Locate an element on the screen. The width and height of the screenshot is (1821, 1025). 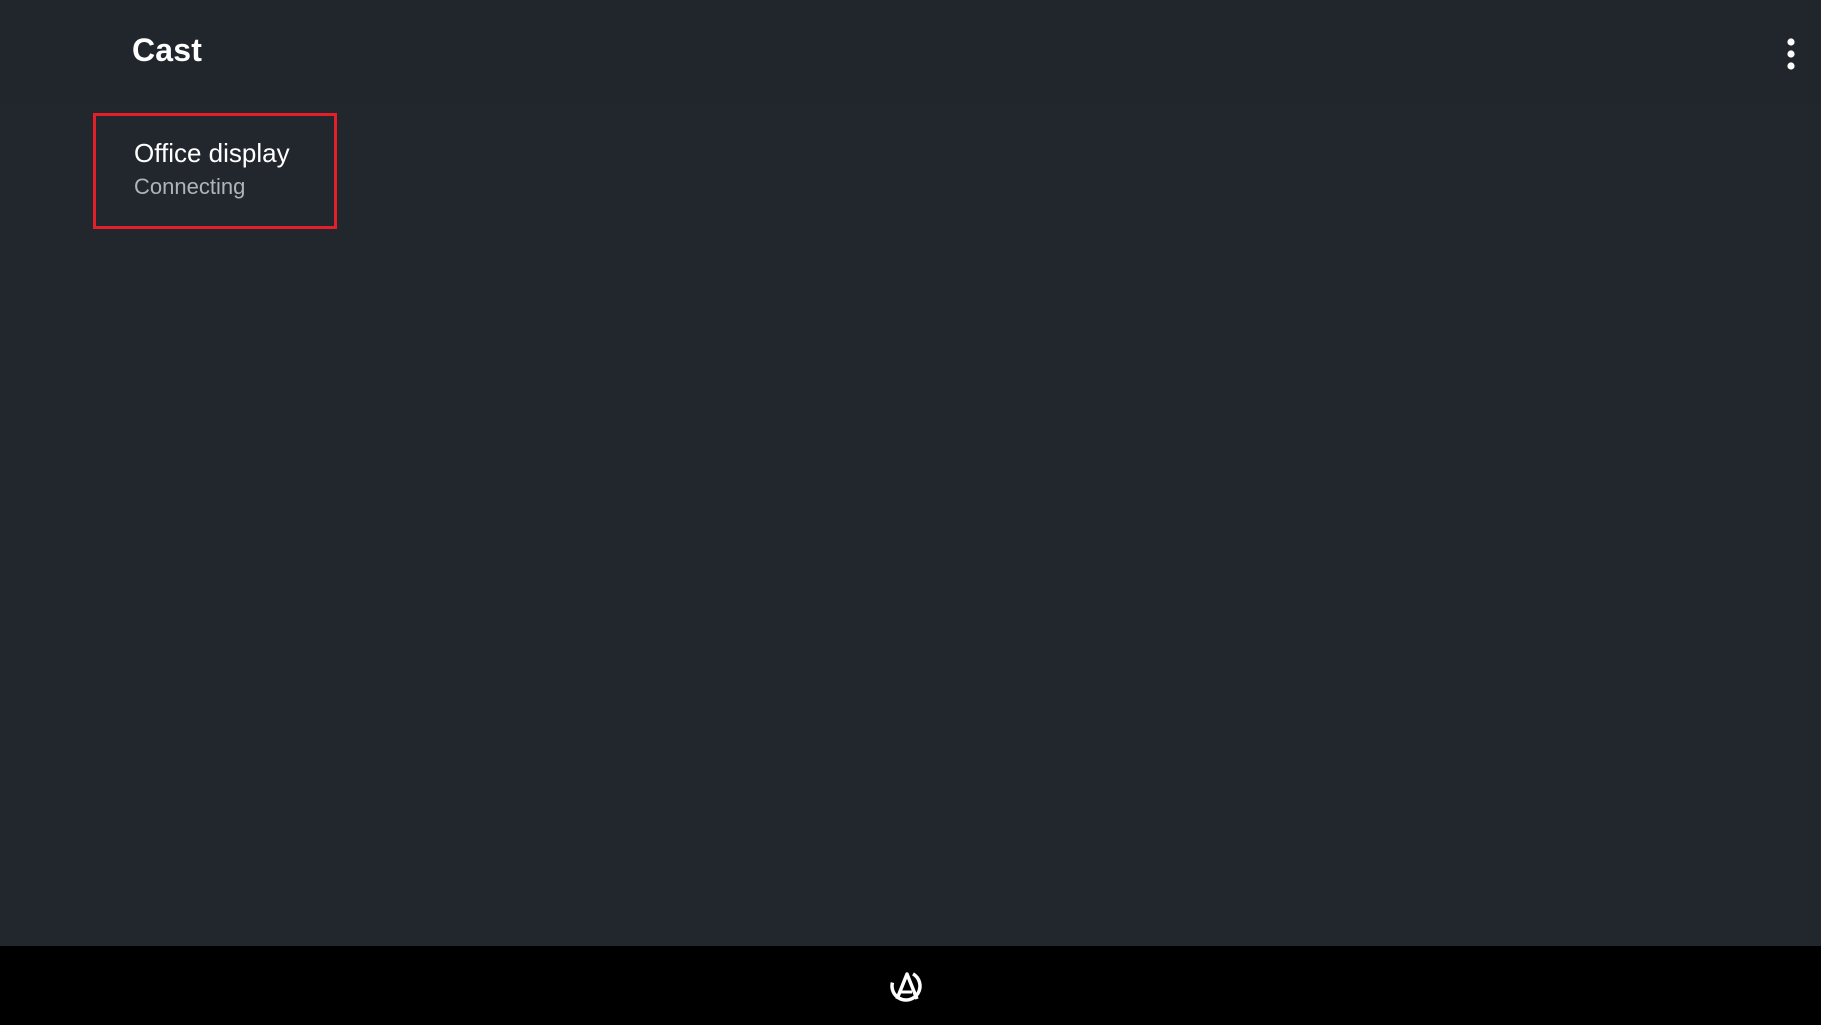
overflow-menu-button is located at coordinates (1791, 54).